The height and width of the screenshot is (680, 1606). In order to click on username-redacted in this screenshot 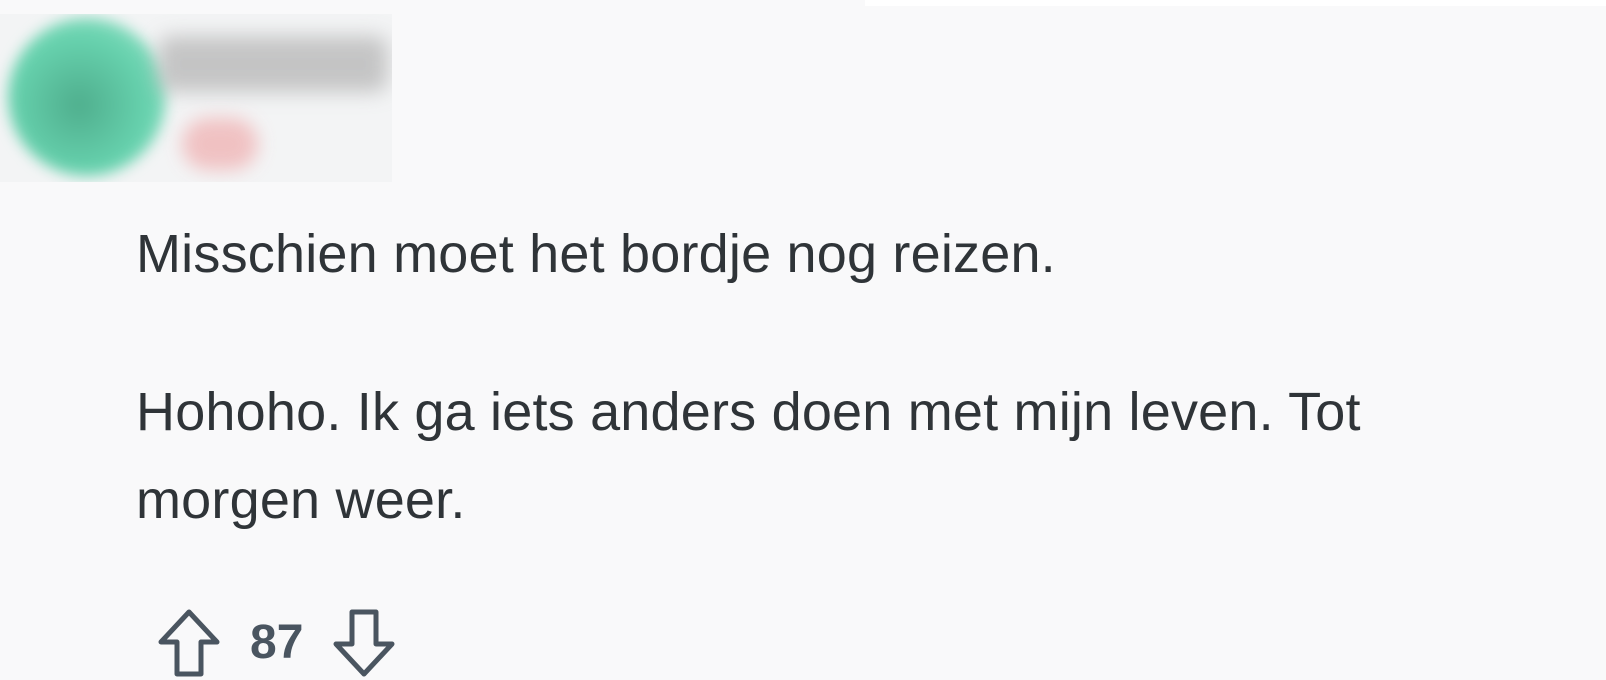, I will do `click(273, 64)`.